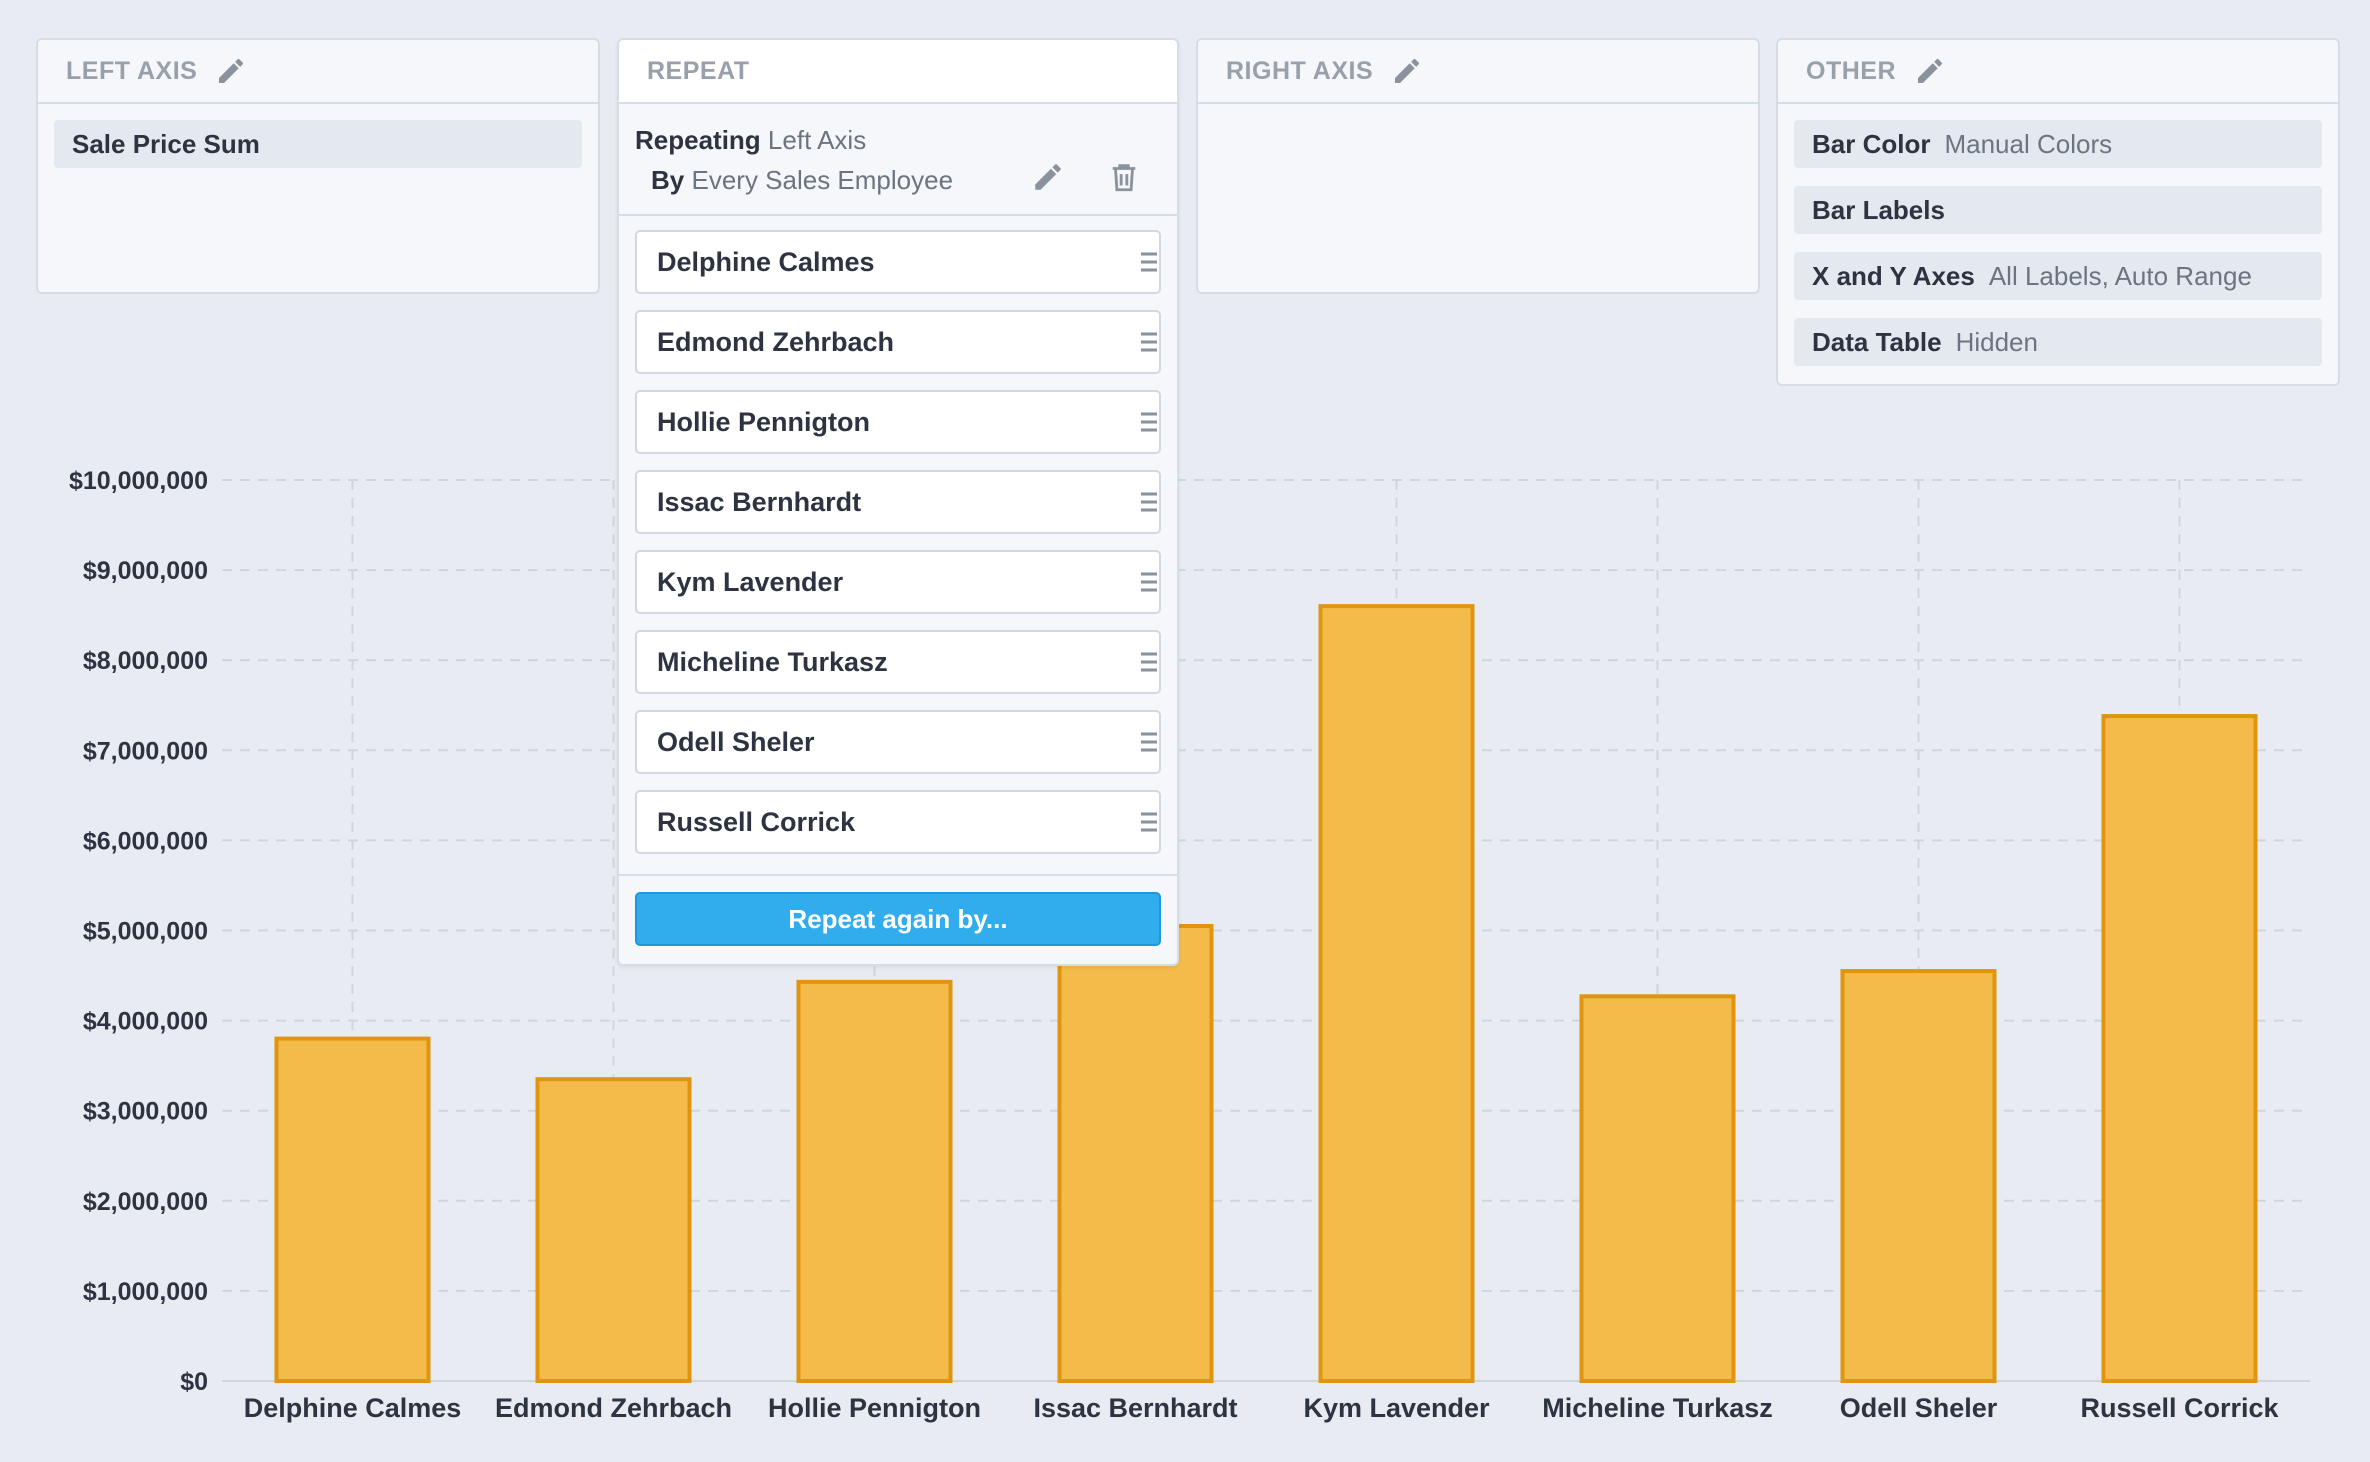 The width and height of the screenshot is (2370, 1462). Describe the element at coordinates (132, 70) in the screenshot. I see `left-axis-title: LEFT AXIS` at that location.